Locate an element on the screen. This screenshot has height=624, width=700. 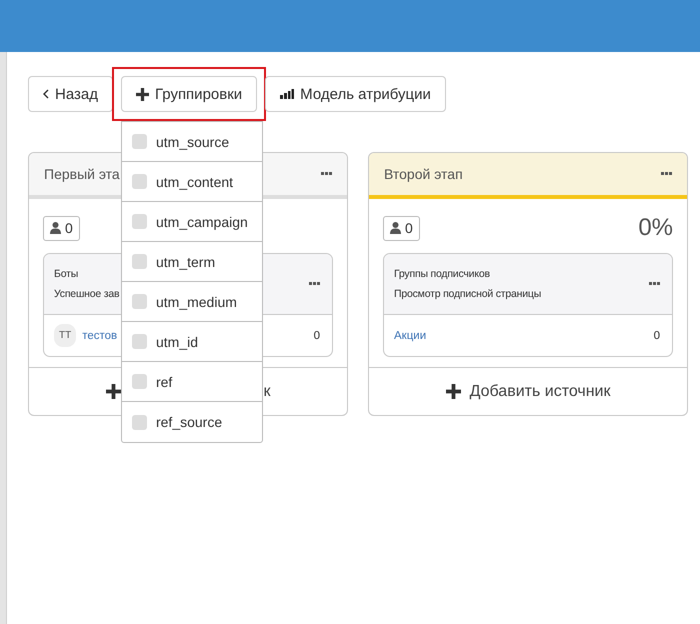
stage-title: Первый эта is located at coordinates (82, 174).